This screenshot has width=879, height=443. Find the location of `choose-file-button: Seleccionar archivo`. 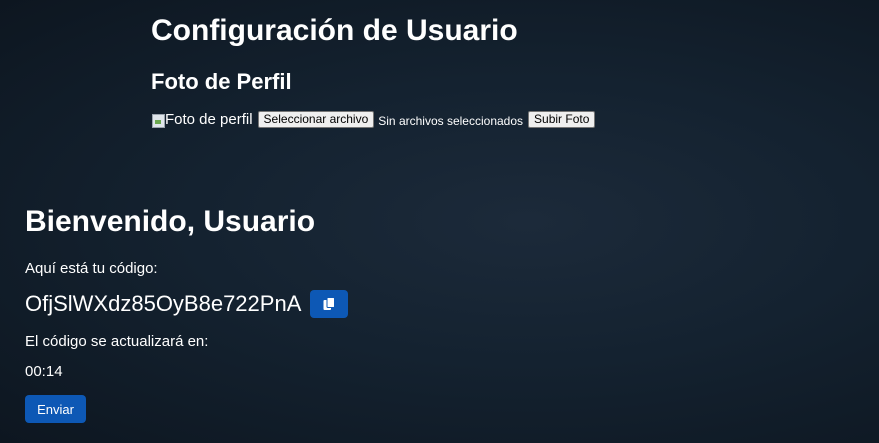

choose-file-button: Seleccionar archivo is located at coordinates (316, 119).